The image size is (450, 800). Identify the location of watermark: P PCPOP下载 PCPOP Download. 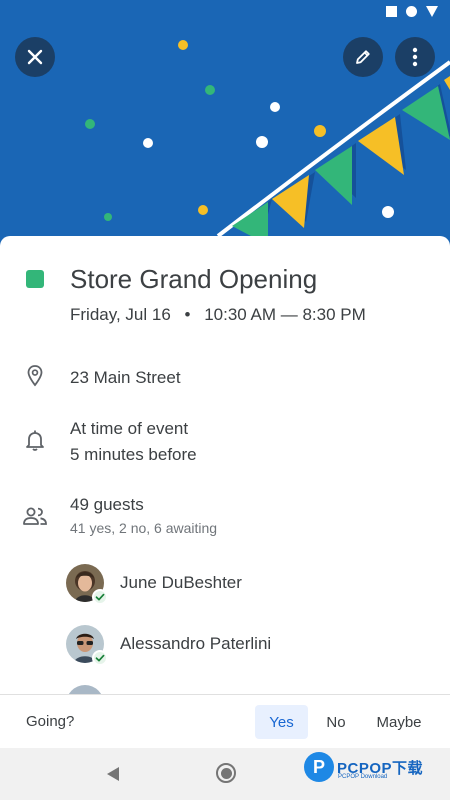
(363, 767).